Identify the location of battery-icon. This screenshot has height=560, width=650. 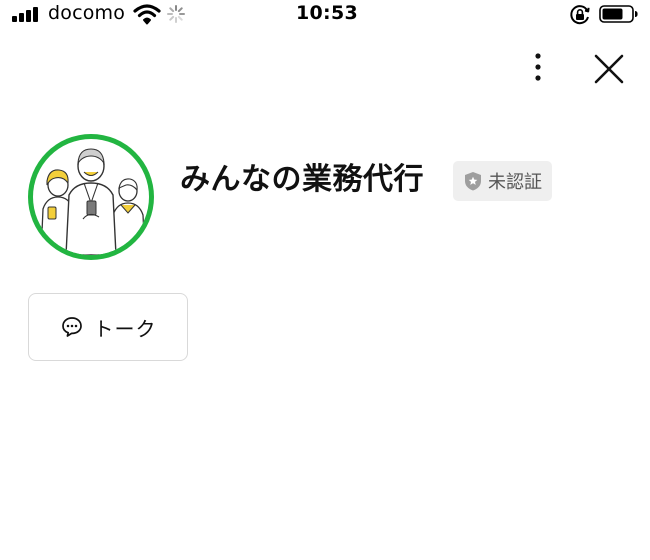
(618, 14).